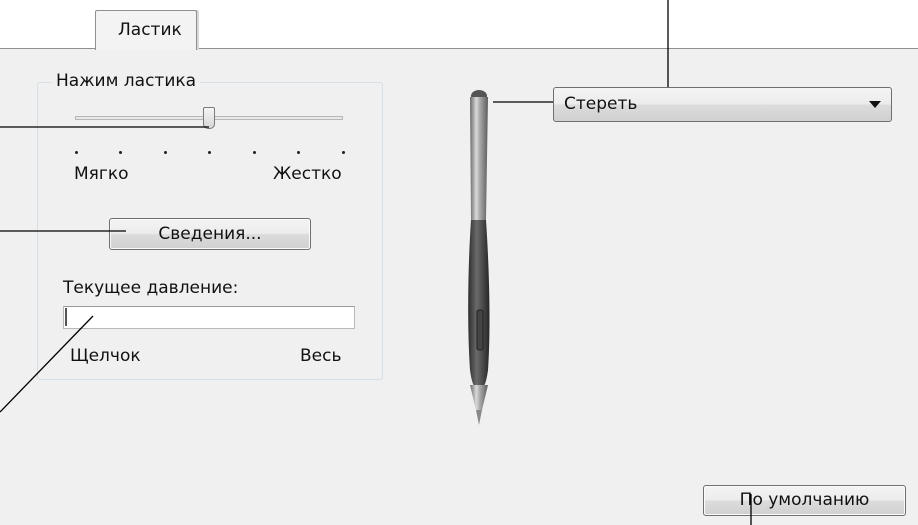  What do you see at coordinates (601, 104) in the screenshot?
I see `eraser-function-value: Стереть` at bounding box center [601, 104].